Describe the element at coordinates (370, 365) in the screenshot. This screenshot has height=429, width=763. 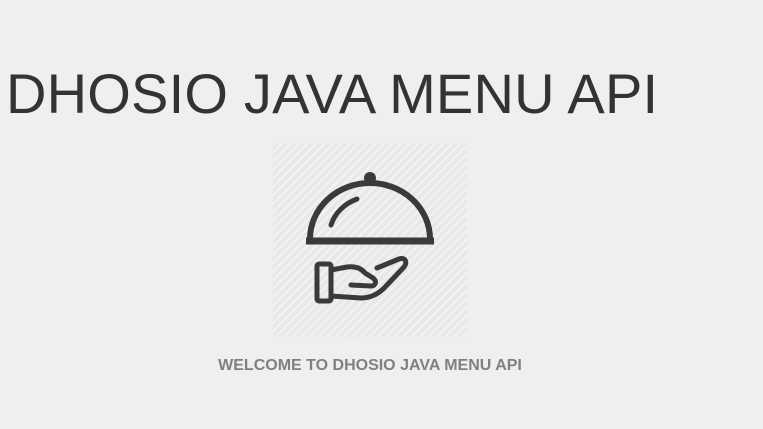
I see `welcome-text: WELCOME TO DHOSIO JAVA MENU API` at that location.